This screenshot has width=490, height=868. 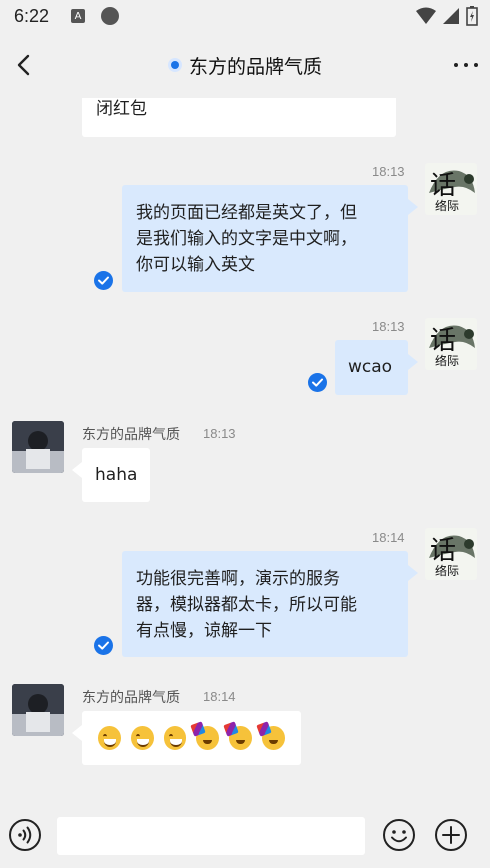 What do you see at coordinates (78, 16) in the screenshot?
I see `keyboard-a-icon: A` at bounding box center [78, 16].